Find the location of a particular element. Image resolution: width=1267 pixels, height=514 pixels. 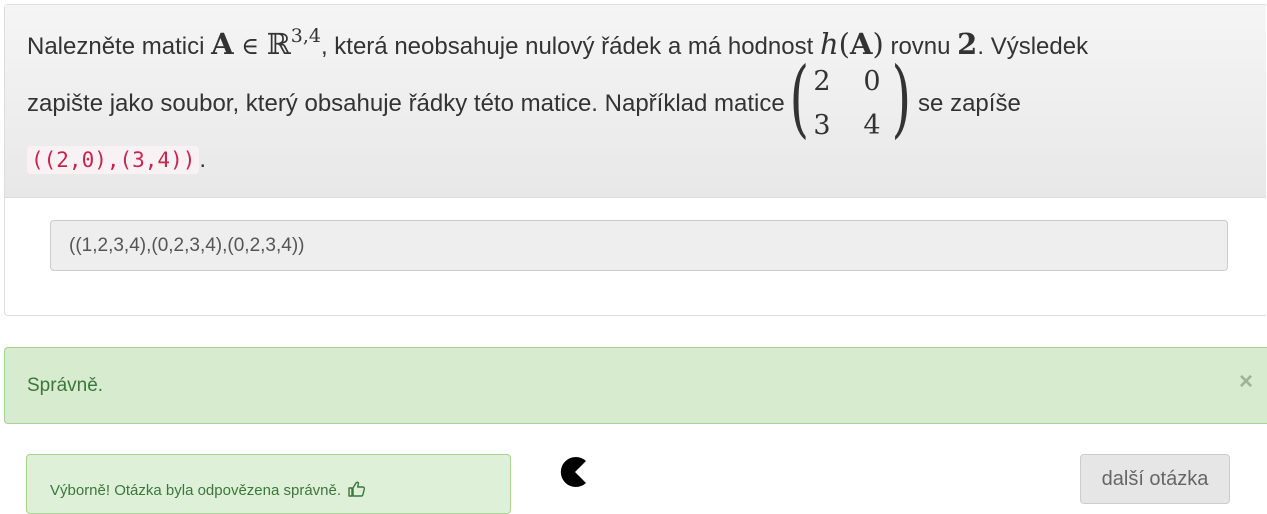

answer-input: ((1,2,3,4),(0,2,3,4),(0,2,3,4)) is located at coordinates (639, 245).